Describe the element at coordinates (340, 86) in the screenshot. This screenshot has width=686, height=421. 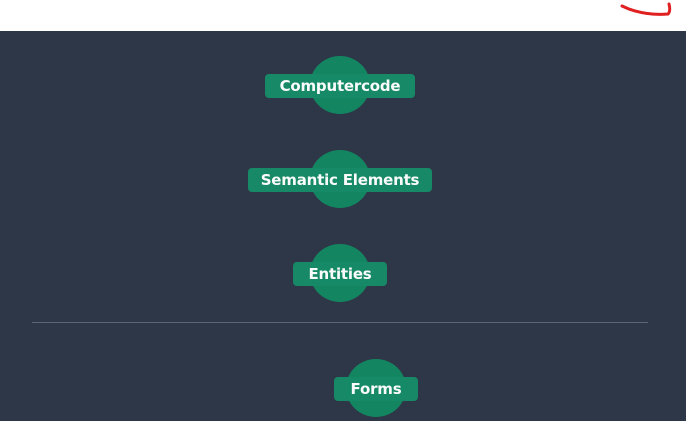
I see `node-label: Computercode` at that location.